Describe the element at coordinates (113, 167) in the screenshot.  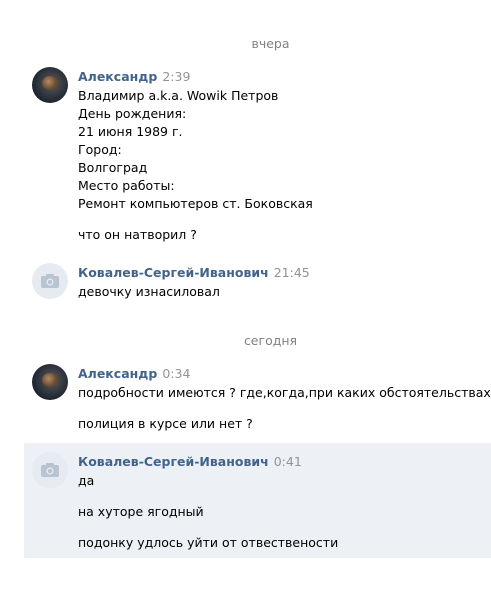
I see `message-text: Волгоград` at that location.